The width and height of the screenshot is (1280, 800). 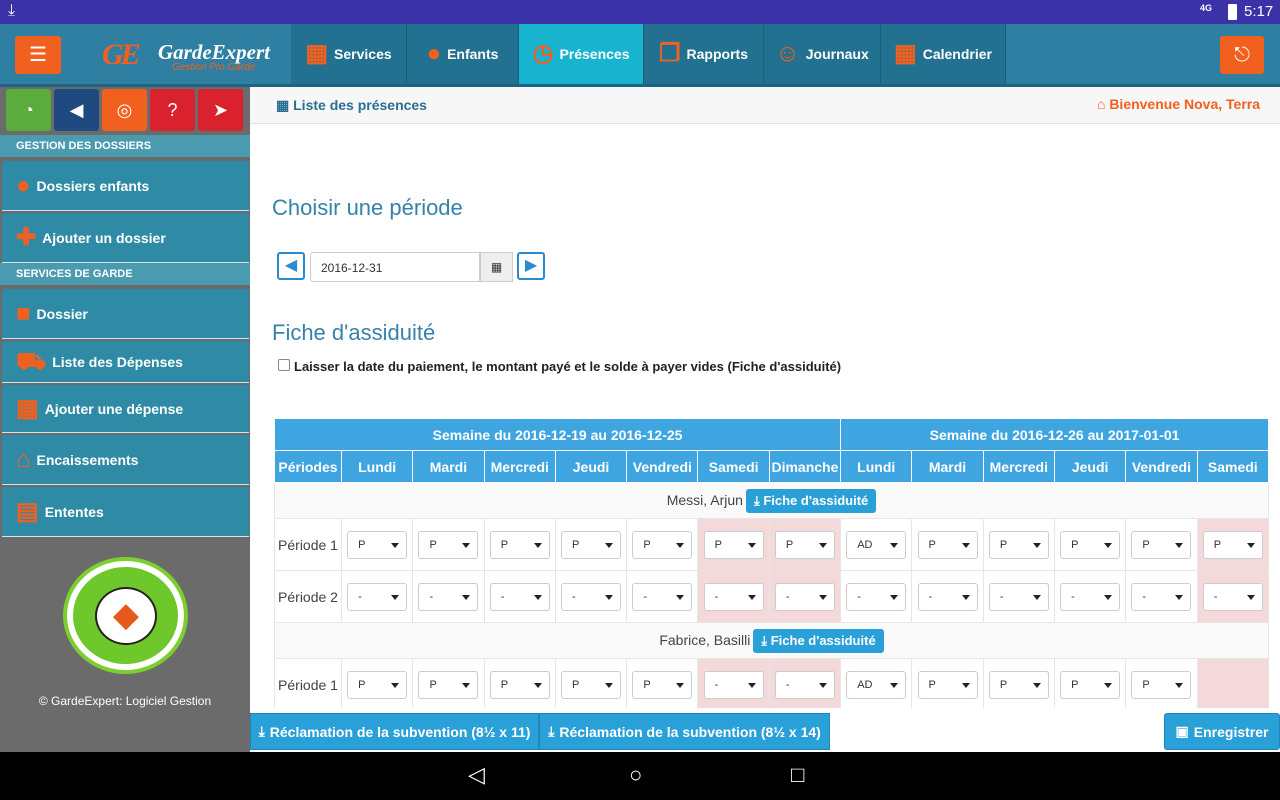 I want to click on tab-presences: ◷ Présences, so click(x=581, y=54).